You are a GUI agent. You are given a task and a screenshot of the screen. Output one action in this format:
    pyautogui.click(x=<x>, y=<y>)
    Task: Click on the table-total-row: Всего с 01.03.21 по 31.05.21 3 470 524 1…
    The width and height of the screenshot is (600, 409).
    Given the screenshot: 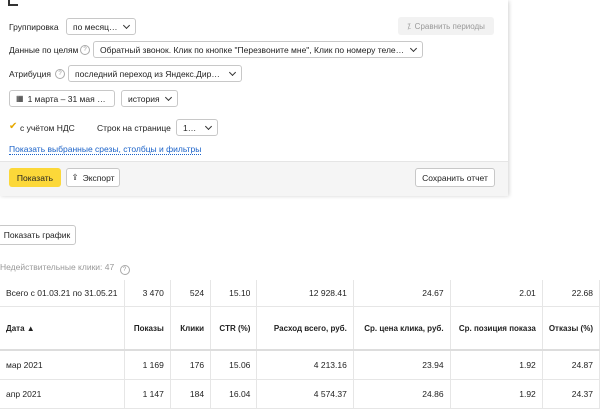 What is the action you would take?
    pyautogui.click(x=300, y=293)
    